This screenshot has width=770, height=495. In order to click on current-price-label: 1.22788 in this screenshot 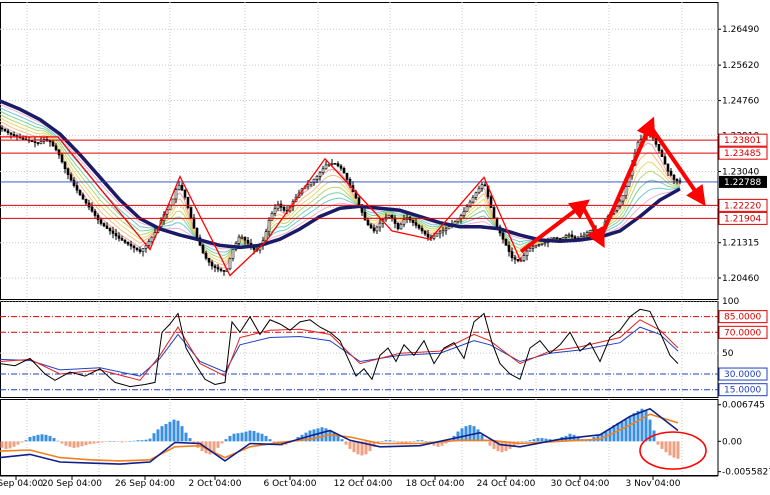, I will do `click(742, 183)`.